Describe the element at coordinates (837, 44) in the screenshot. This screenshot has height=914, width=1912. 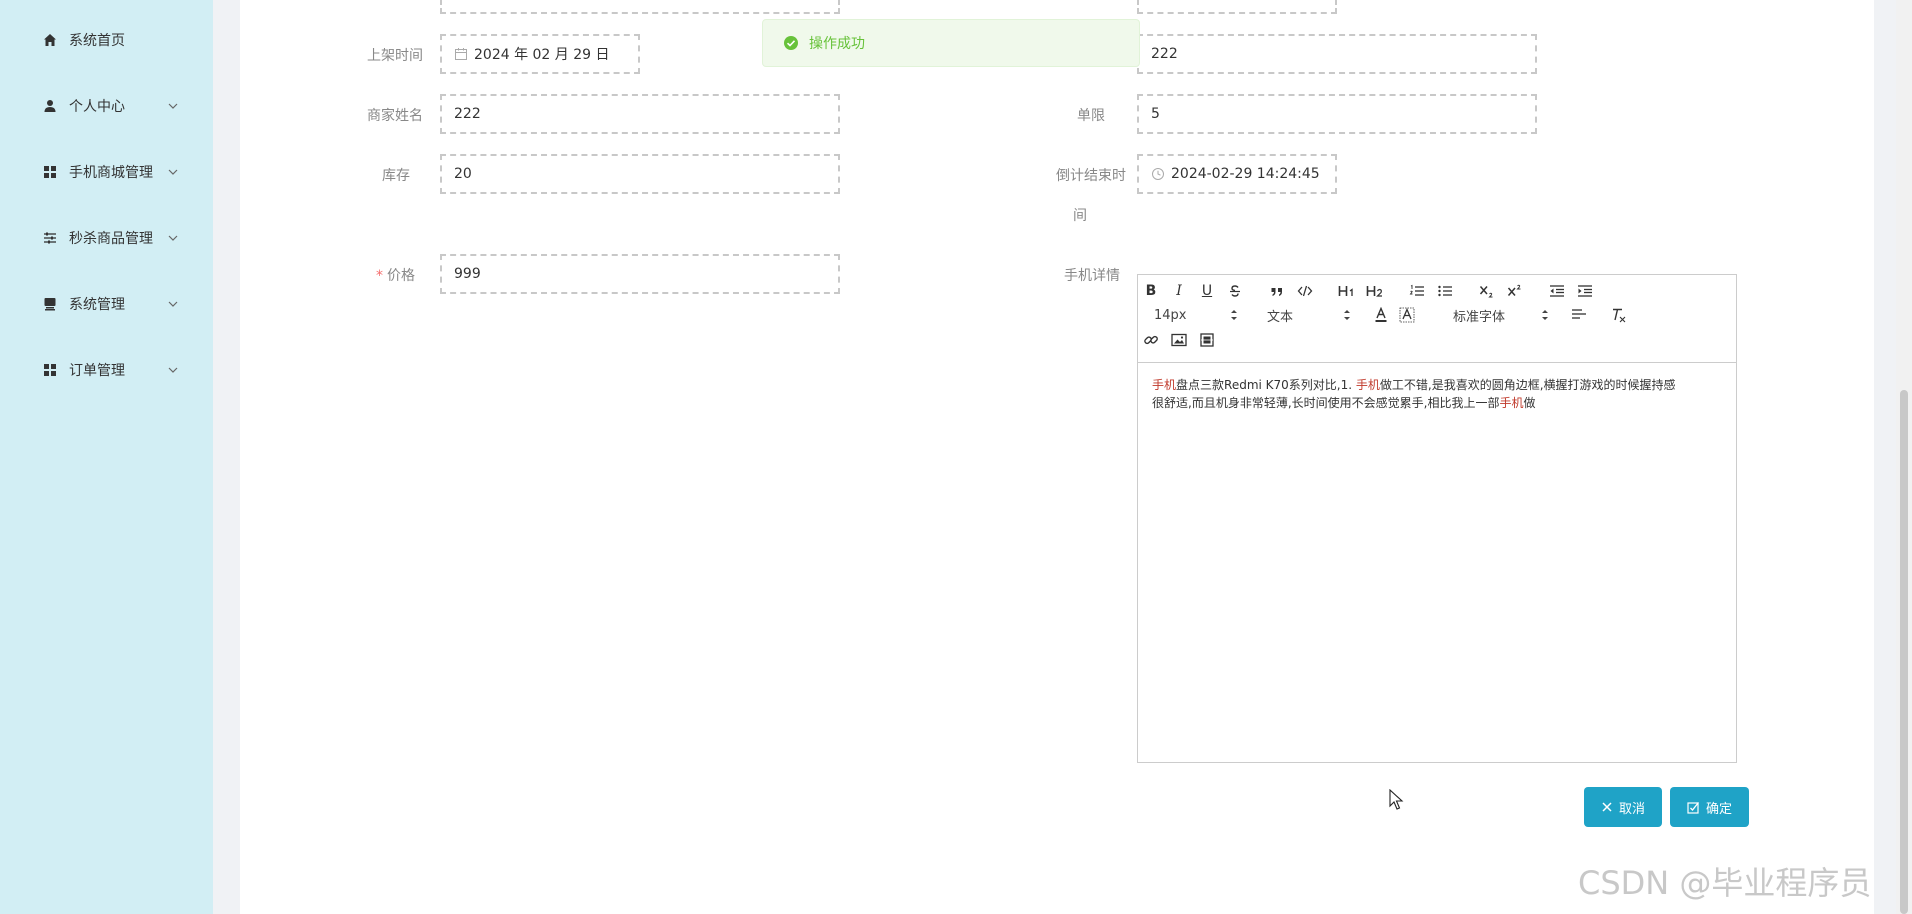
I see `toast-message: 操作成功` at that location.